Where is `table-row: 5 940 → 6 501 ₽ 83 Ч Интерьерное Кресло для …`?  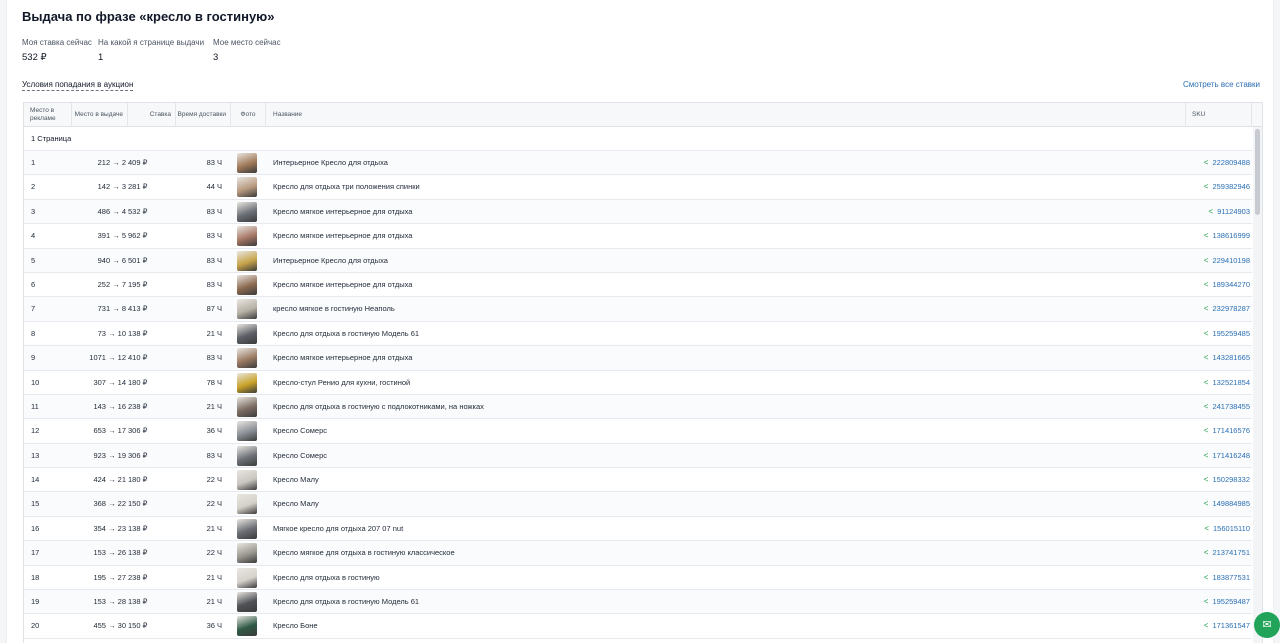 table-row: 5 940 → 6 501 ₽ 83 Ч Интерьерное Кресло для … is located at coordinates (638, 260).